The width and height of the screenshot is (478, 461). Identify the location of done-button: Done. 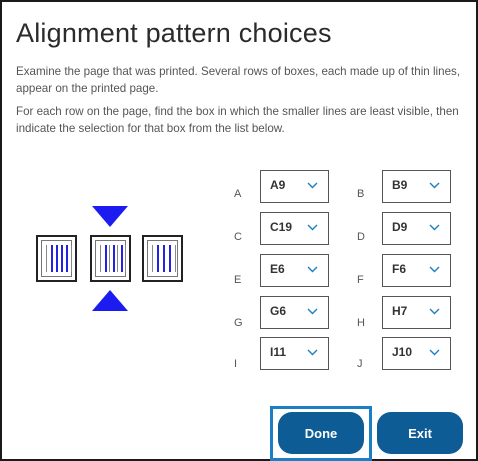
(321, 433).